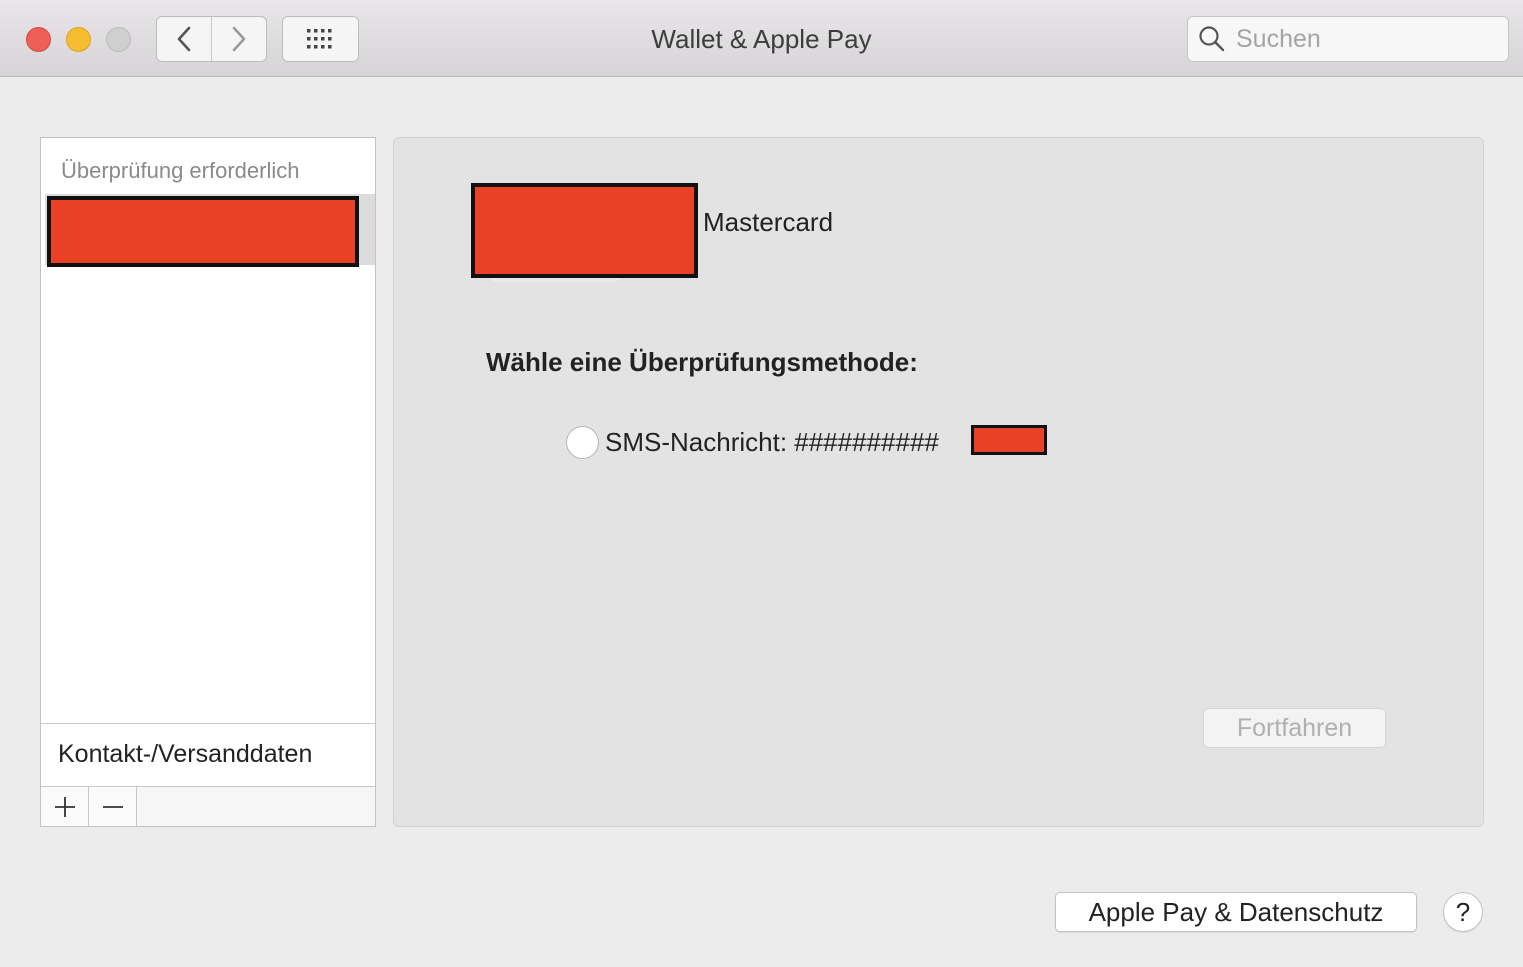 The width and height of the screenshot is (1523, 967). What do you see at coordinates (1212, 39) in the screenshot?
I see `search-icon` at bounding box center [1212, 39].